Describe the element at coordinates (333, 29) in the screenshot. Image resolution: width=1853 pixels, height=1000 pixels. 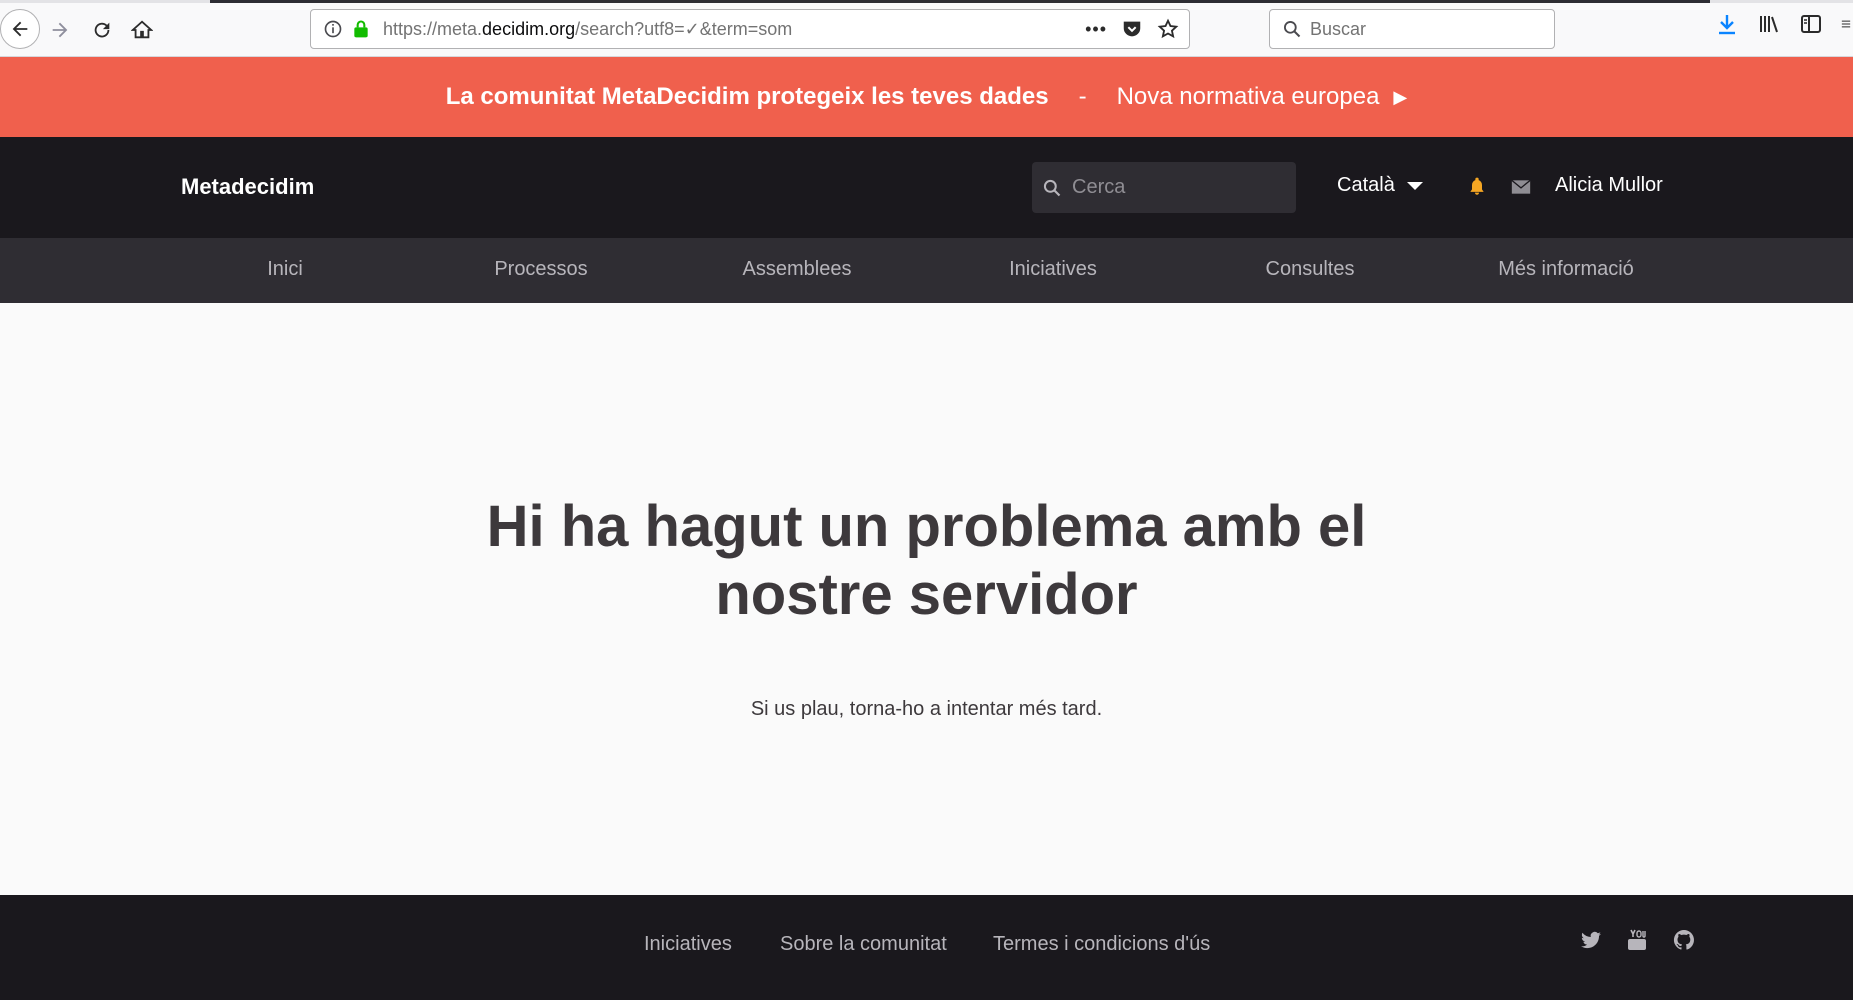
I see `info-icon` at that location.